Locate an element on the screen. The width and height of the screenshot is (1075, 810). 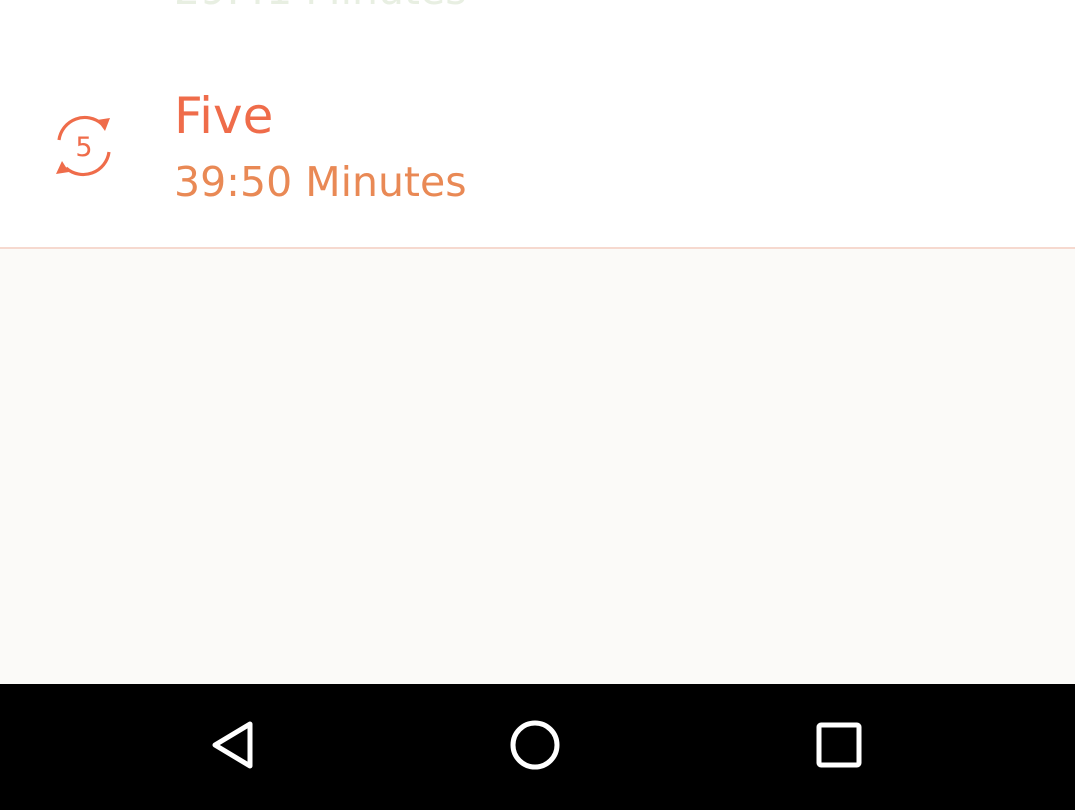
home-button is located at coordinates (535, 747).